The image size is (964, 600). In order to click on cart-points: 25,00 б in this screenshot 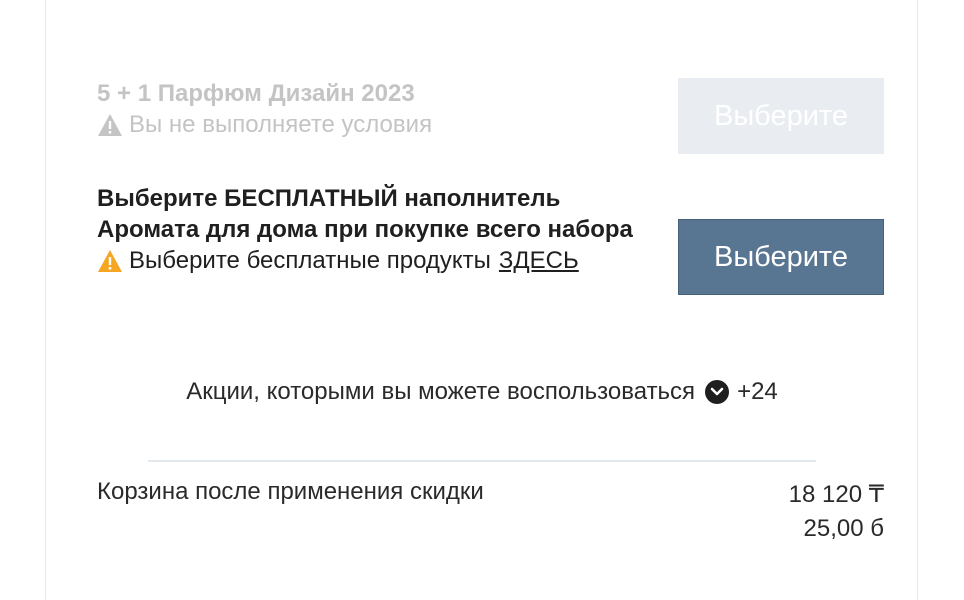, I will do `click(843, 528)`.